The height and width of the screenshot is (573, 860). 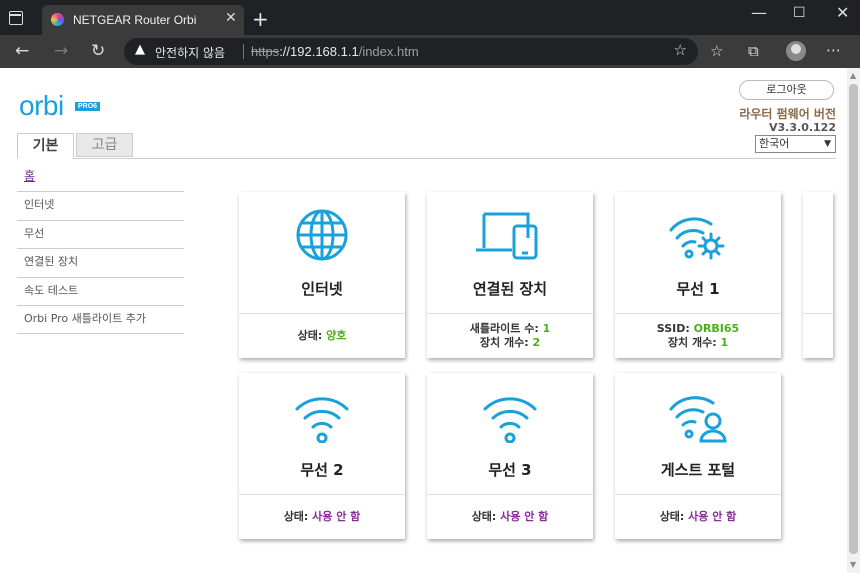 What do you see at coordinates (510, 237) in the screenshot?
I see `devices-icon` at bounding box center [510, 237].